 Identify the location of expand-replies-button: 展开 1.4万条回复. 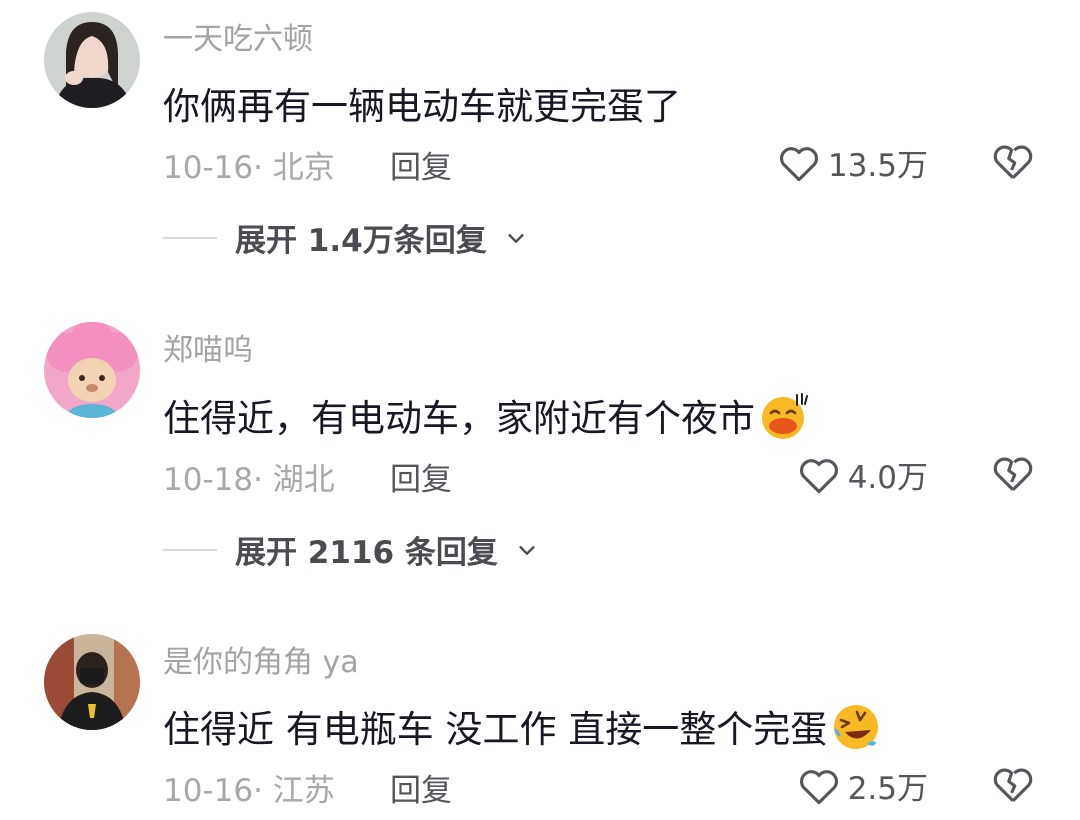
(345, 237).